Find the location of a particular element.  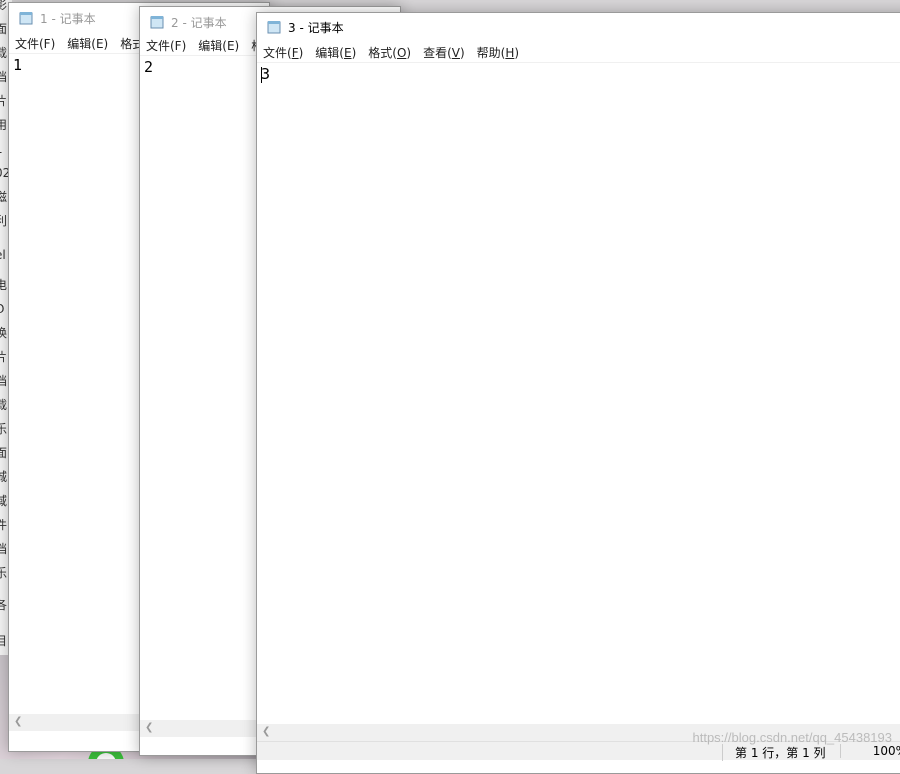

menu-format: 格式(O) is located at coordinates (389, 52).